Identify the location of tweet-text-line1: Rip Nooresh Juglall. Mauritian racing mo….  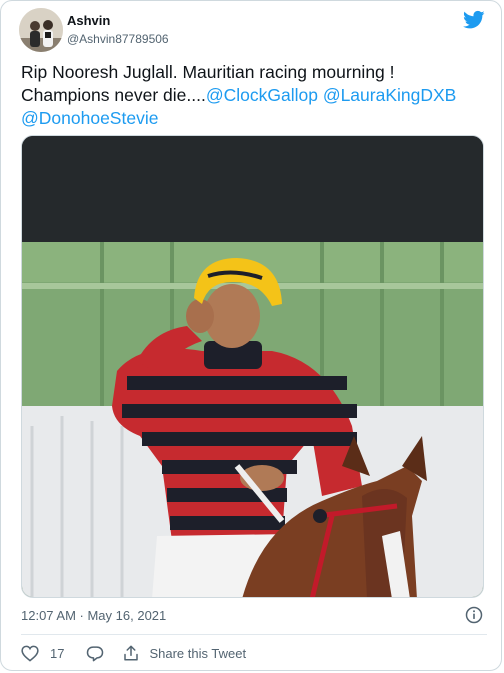
(208, 72).